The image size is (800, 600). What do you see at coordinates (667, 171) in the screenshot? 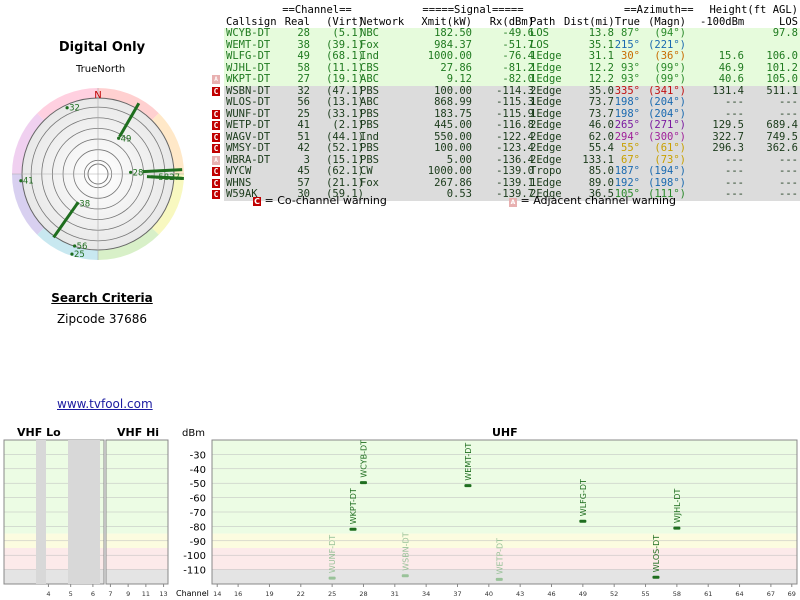
I see `cell-magn: (194°)` at bounding box center [667, 171].